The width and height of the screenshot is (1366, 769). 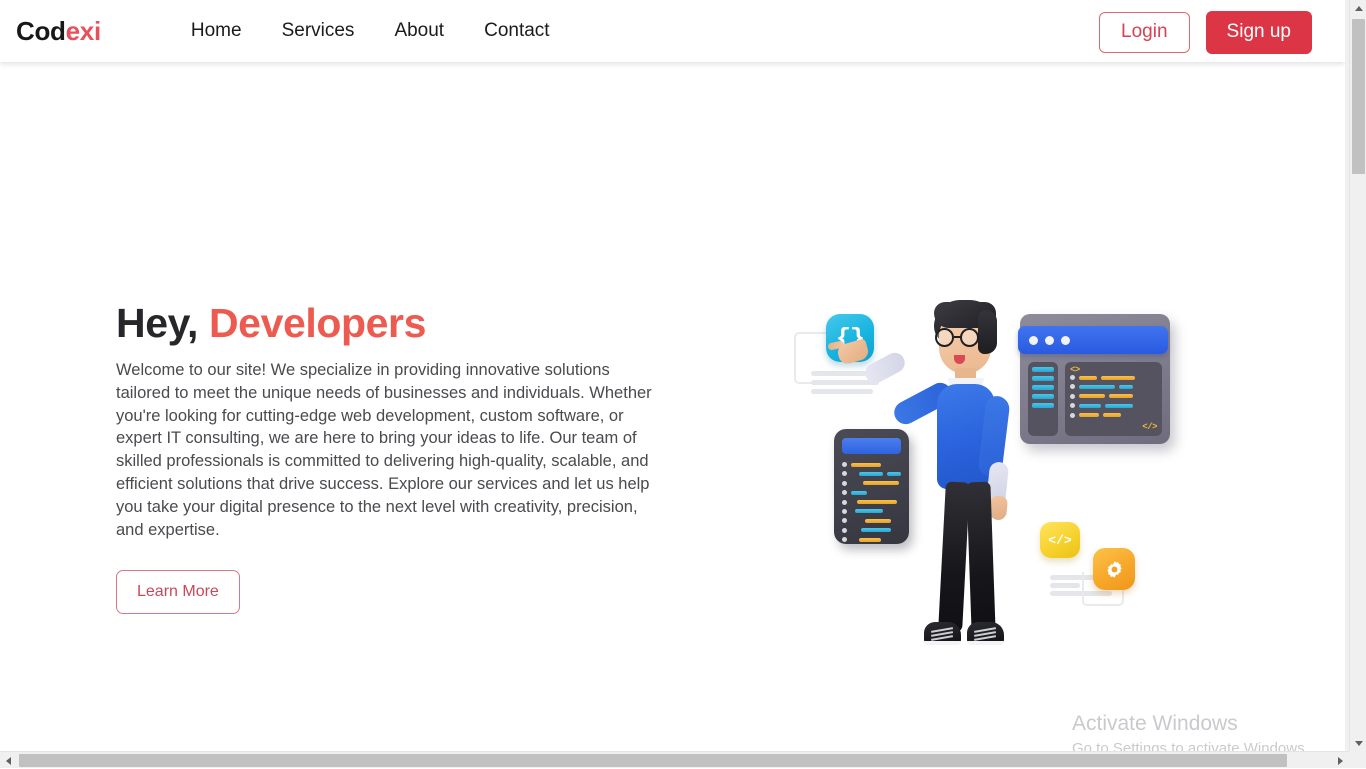 I want to click on character-hand-right, so click(x=998, y=507).